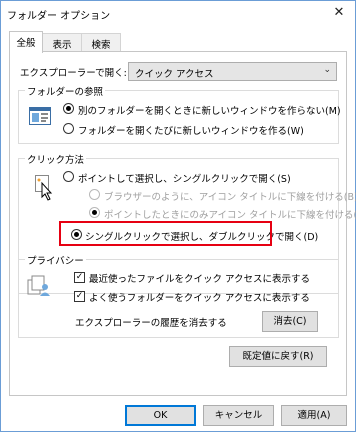 The width and height of the screenshot is (356, 432). I want to click on explorer-open-label: エクスプローラーで開く:, so click(73, 73).